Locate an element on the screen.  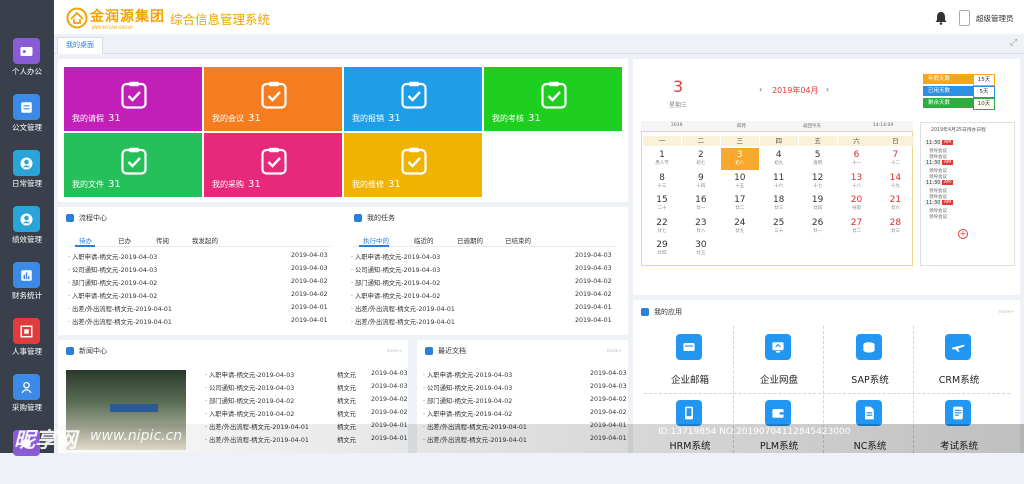
tile-0: 我的请假 31 is located at coordinates (133, 99).